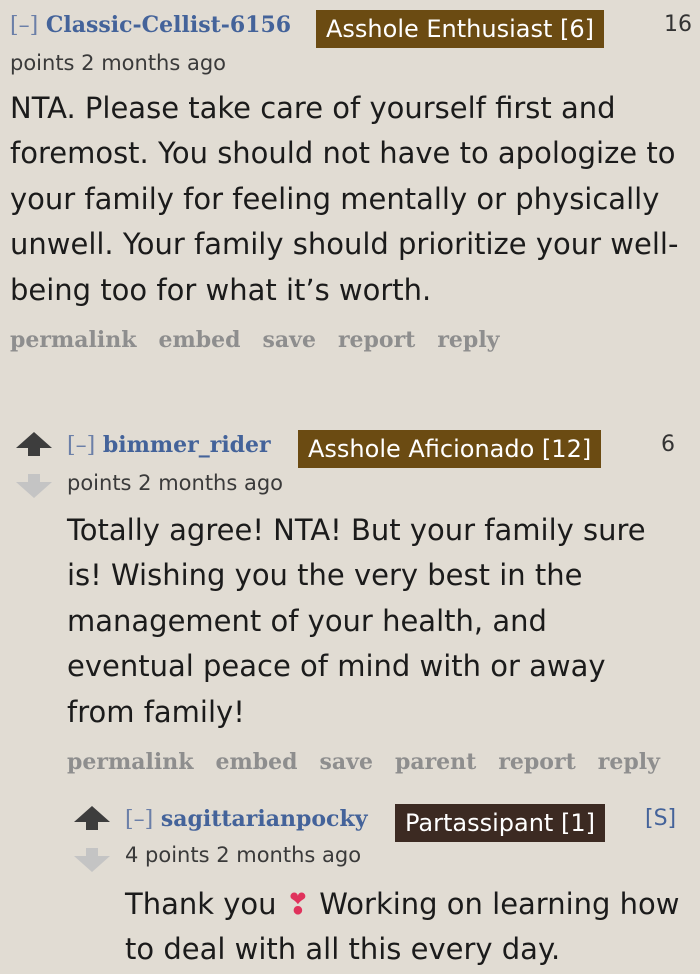  What do you see at coordinates (382, 762) in the screenshot?
I see `comment-actions: permalink embed save parent report reply` at bounding box center [382, 762].